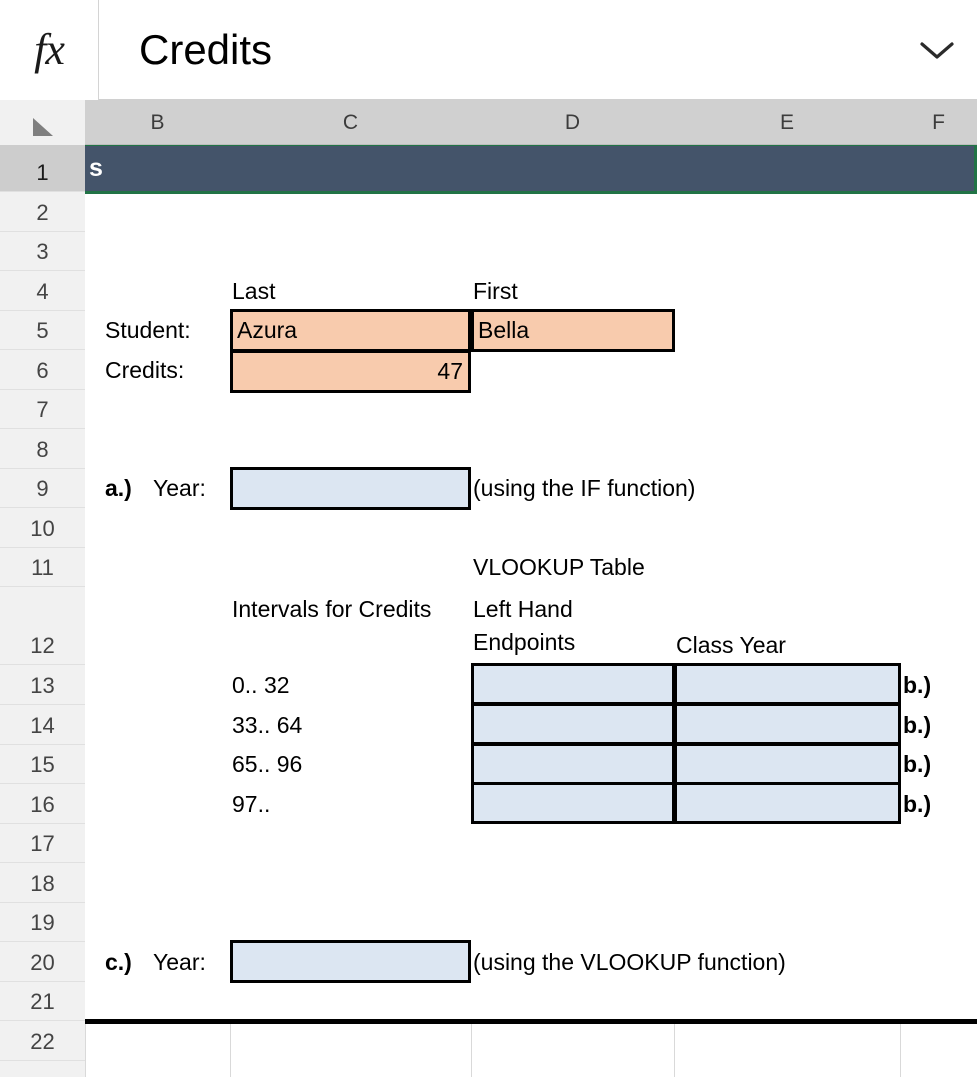 The width and height of the screenshot is (977, 1077). Describe the element at coordinates (267, 330) in the screenshot. I see `student-last-value: Azura` at that location.